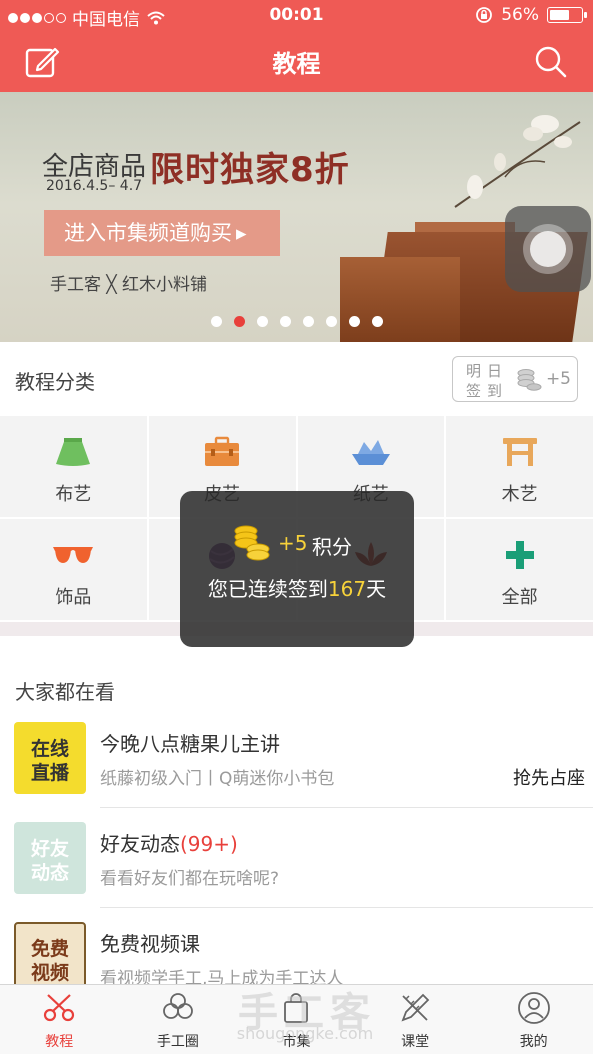 The height and width of the screenshot is (1054, 593). I want to click on assistive-touch-button, so click(548, 249).